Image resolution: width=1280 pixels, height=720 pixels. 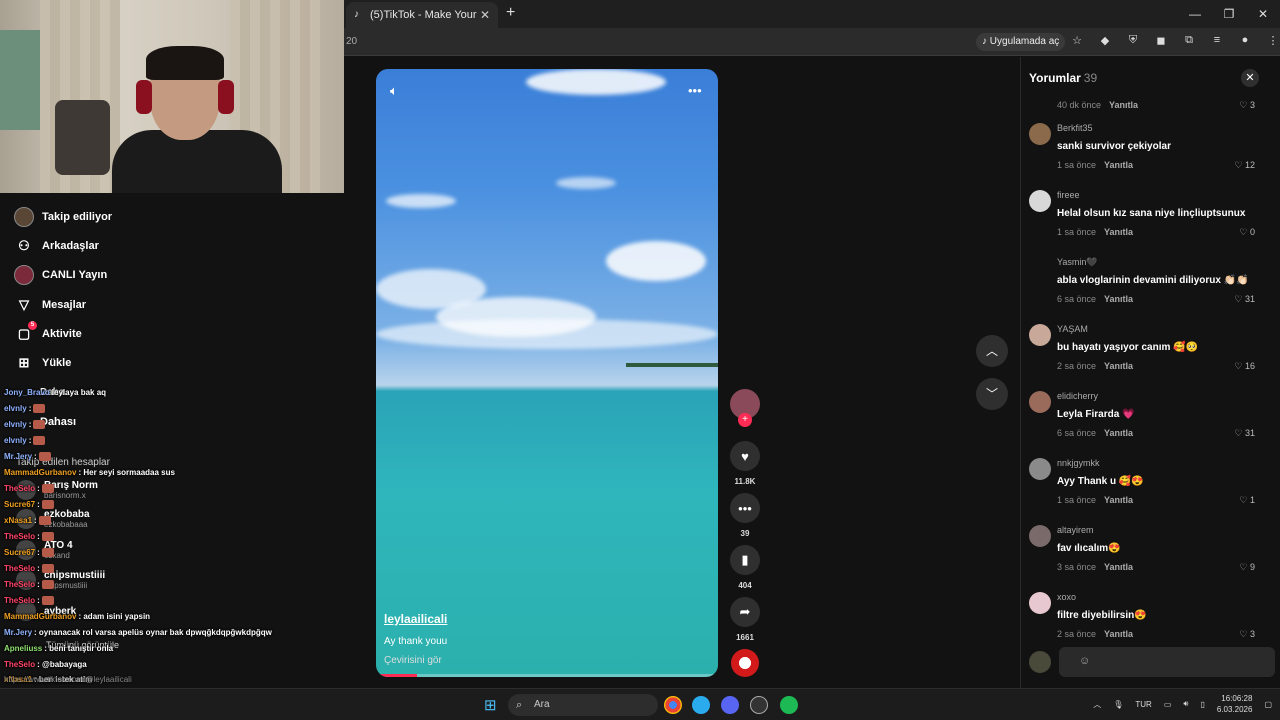 I want to click on following-account: ezkobaba ezkobabaaa, so click(x=53, y=519).